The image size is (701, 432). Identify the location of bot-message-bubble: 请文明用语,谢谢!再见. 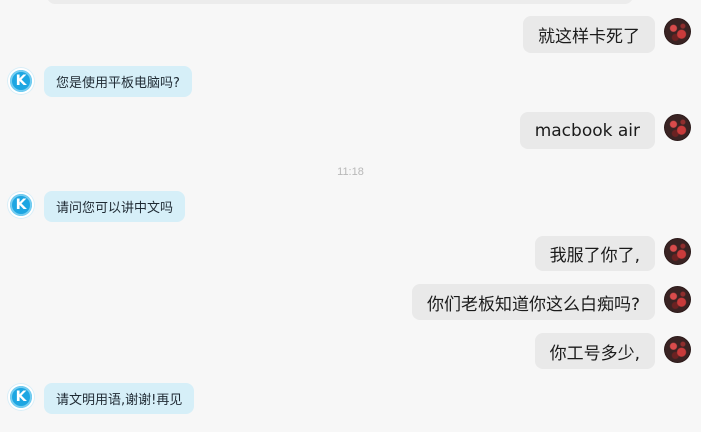
(119, 398).